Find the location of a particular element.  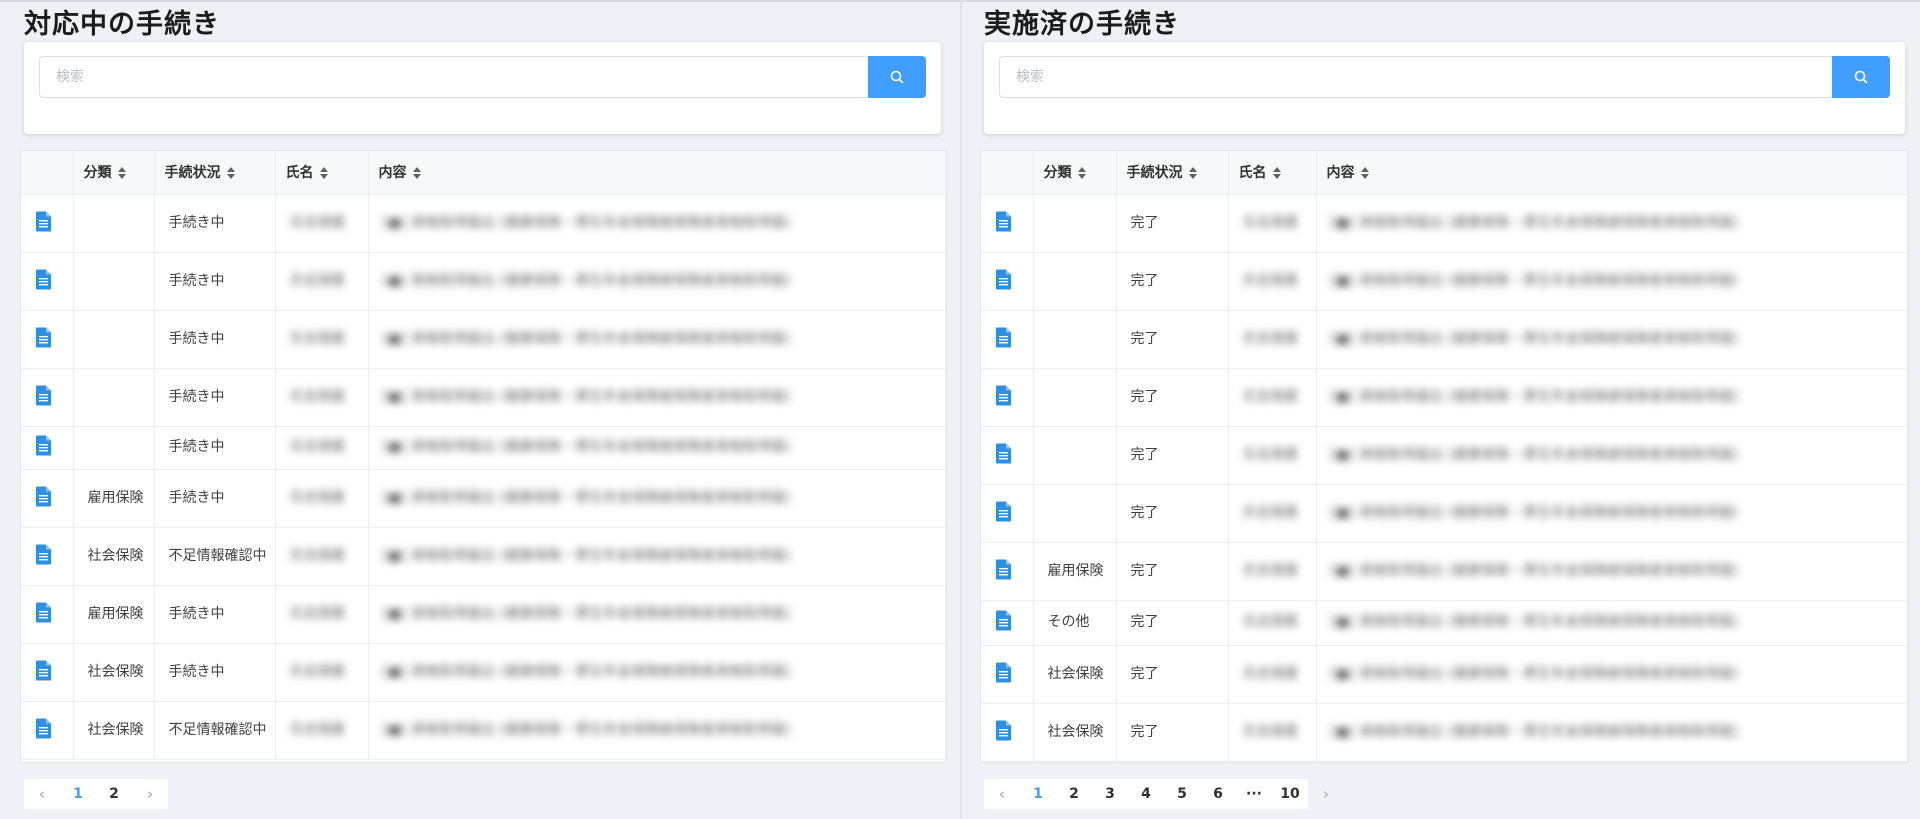

status-text: 不足情報確認中 is located at coordinates (217, 729).